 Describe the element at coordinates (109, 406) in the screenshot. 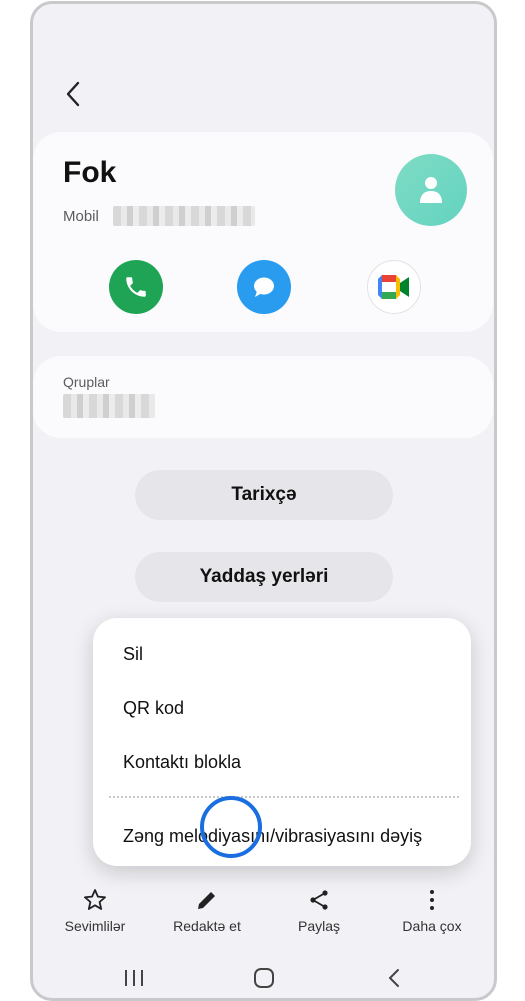

I see `group-names-redacted` at that location.